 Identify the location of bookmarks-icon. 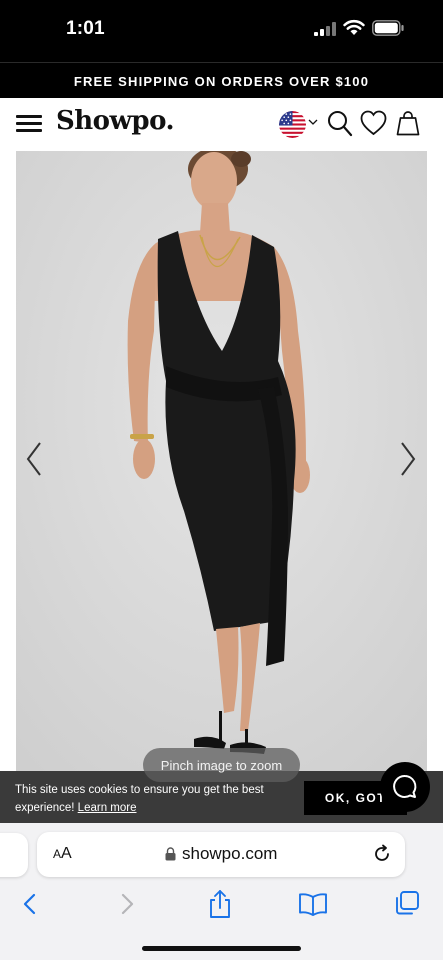
(313, 904).